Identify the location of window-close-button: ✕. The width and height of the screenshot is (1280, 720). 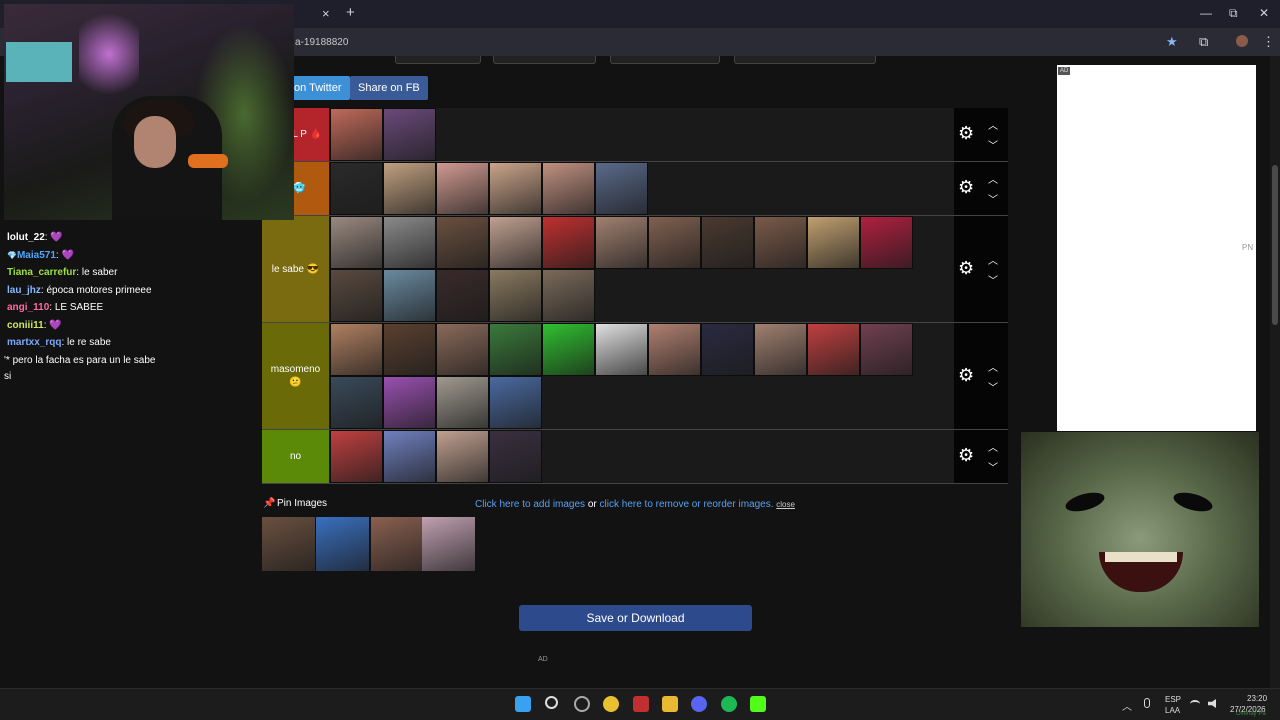
(1264, 13).